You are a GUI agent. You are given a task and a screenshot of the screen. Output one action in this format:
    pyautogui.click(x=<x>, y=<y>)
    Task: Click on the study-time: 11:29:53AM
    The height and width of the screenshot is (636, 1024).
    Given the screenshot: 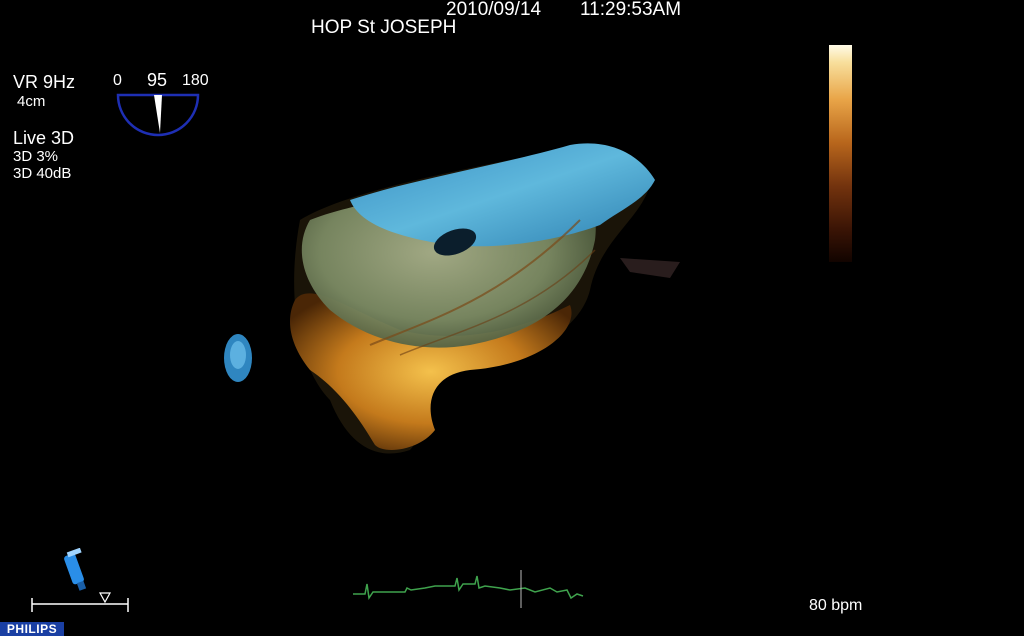 What is the action you would take?
    pyautogui.click(x=631, y=10)
    